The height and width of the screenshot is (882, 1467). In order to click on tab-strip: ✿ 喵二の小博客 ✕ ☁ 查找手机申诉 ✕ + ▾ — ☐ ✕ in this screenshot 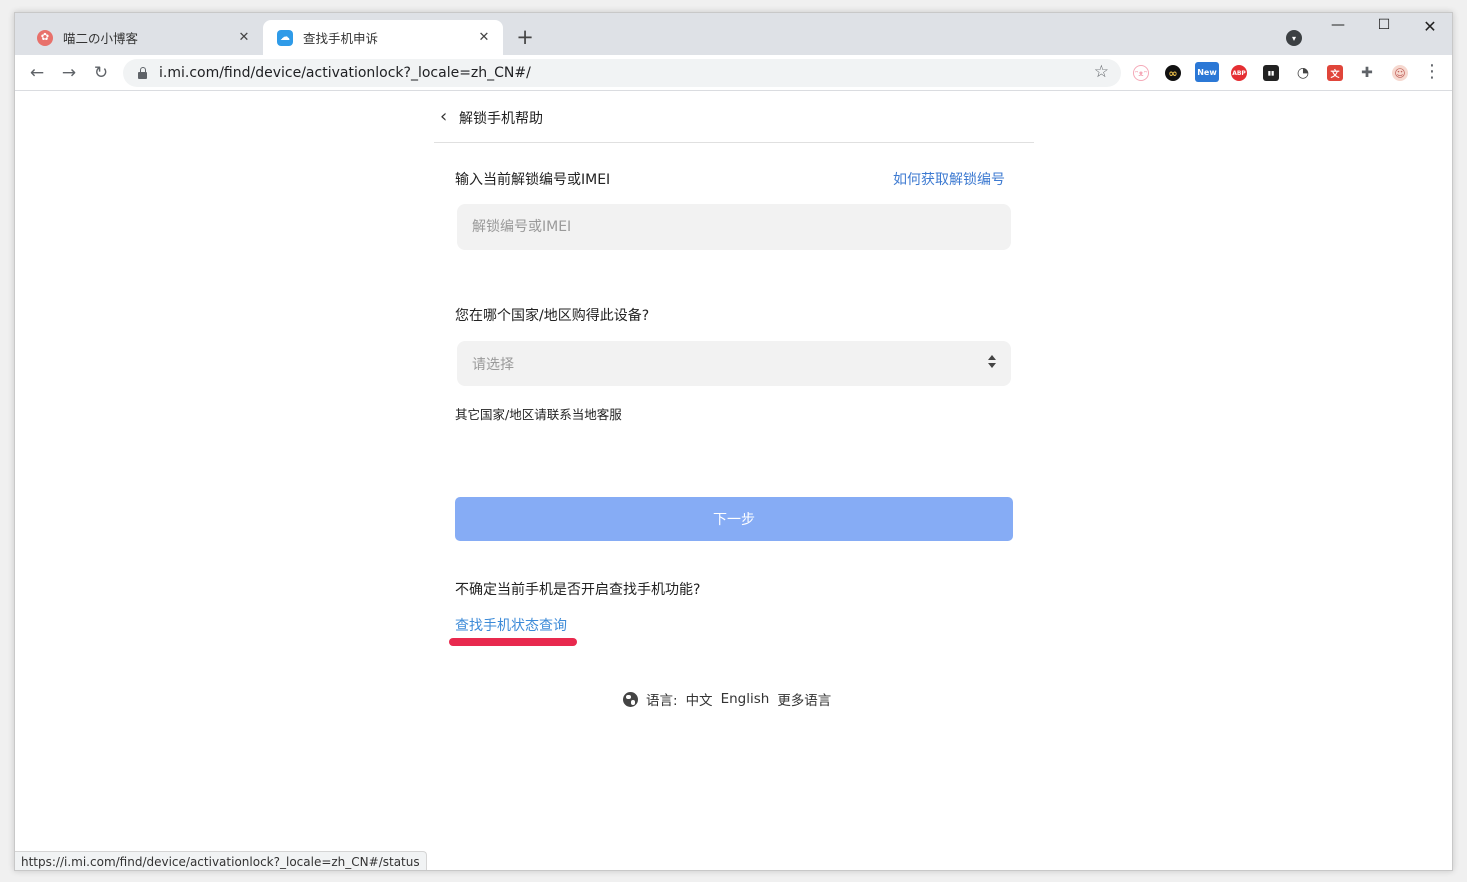, I will do `click(733, 34)`.